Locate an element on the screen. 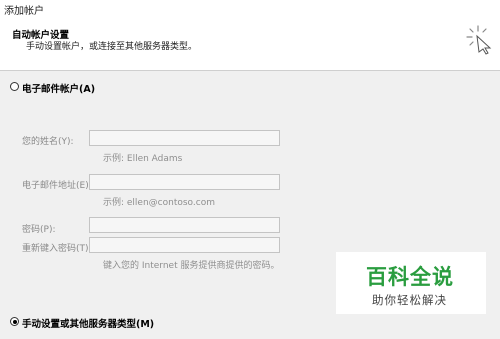  wizard-sparkle-icon is located at coordinates (479, 40).